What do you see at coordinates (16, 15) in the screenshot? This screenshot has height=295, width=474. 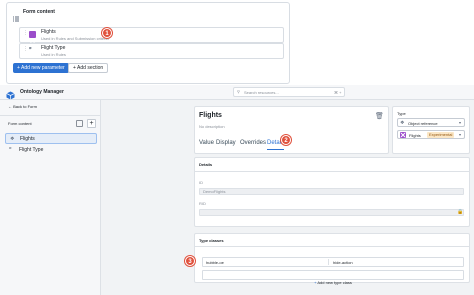 I see `form-list-icon` at bounding box center [16, 15].